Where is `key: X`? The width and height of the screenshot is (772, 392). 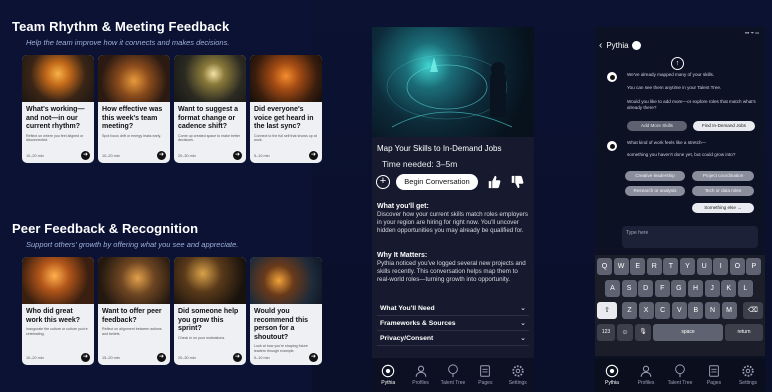
key: X is located at coordinates (646, 310).